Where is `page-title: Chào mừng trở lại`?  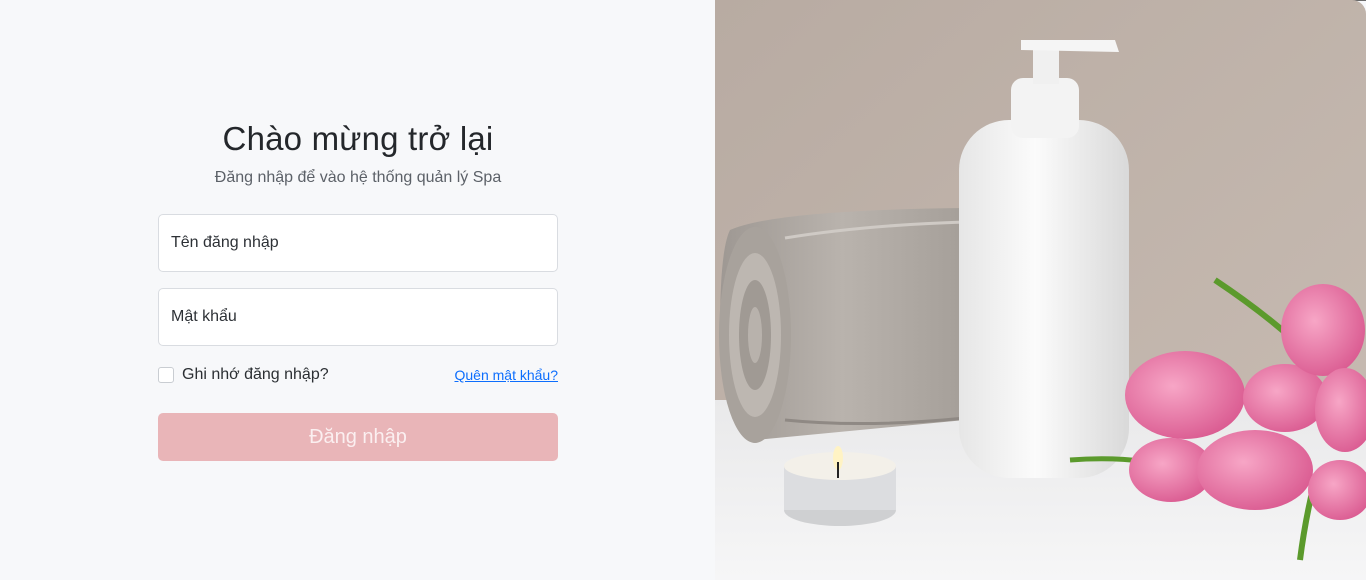
page-title: Chào mừng trở lại is located at coordinates (358, 138).